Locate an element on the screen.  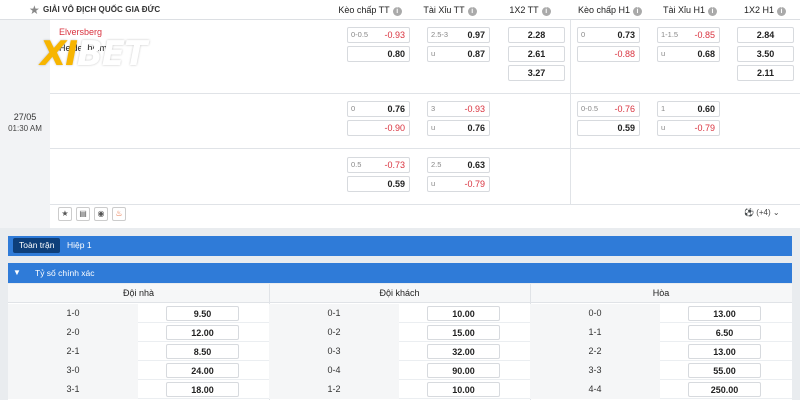
odds-cell: u 0.68 is located at coordinates (688, 54).